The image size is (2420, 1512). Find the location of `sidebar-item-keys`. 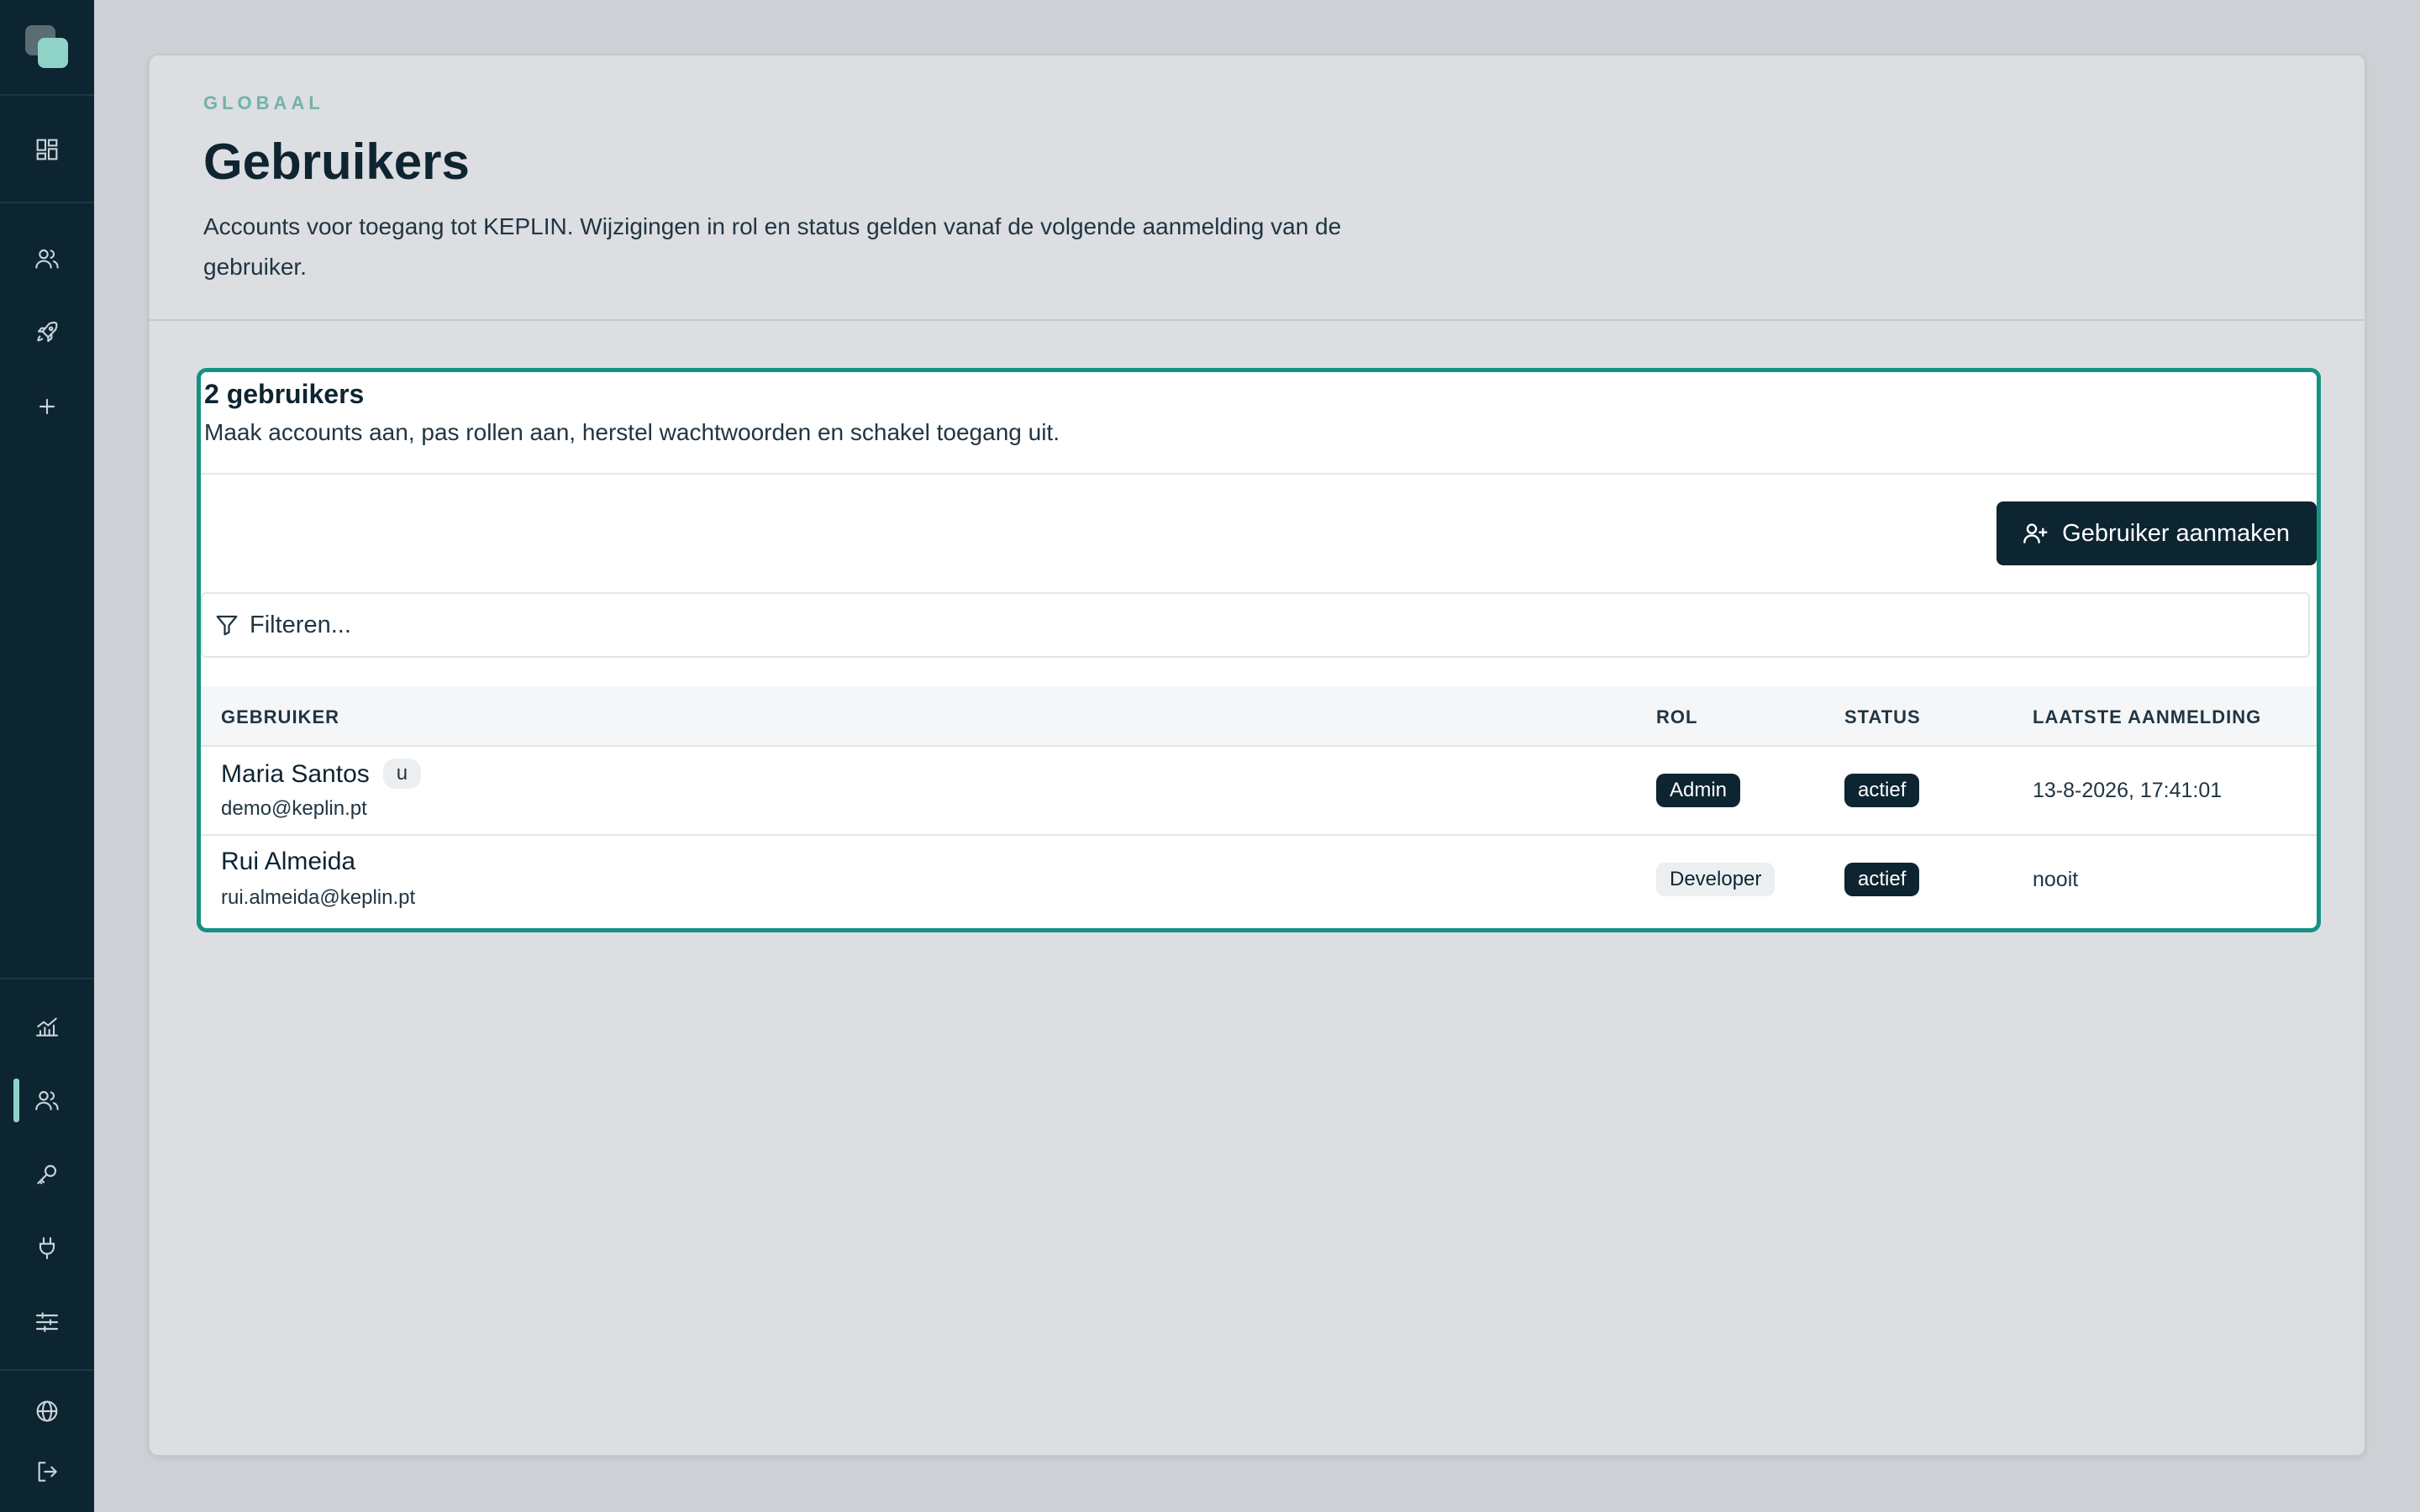

sidebar-item-keys is located at coordinates (47, 1174).